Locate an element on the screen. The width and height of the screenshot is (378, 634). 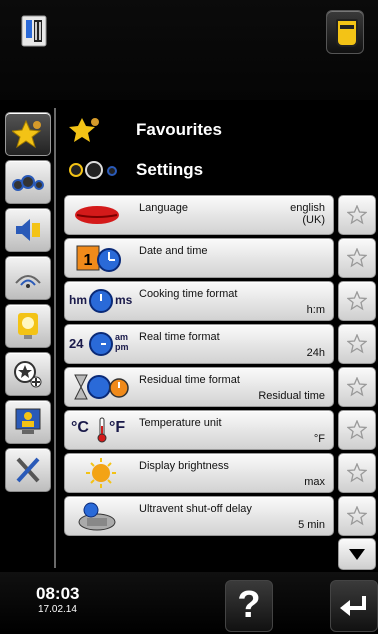
help-button: ? is located at coordinates (249, 606).